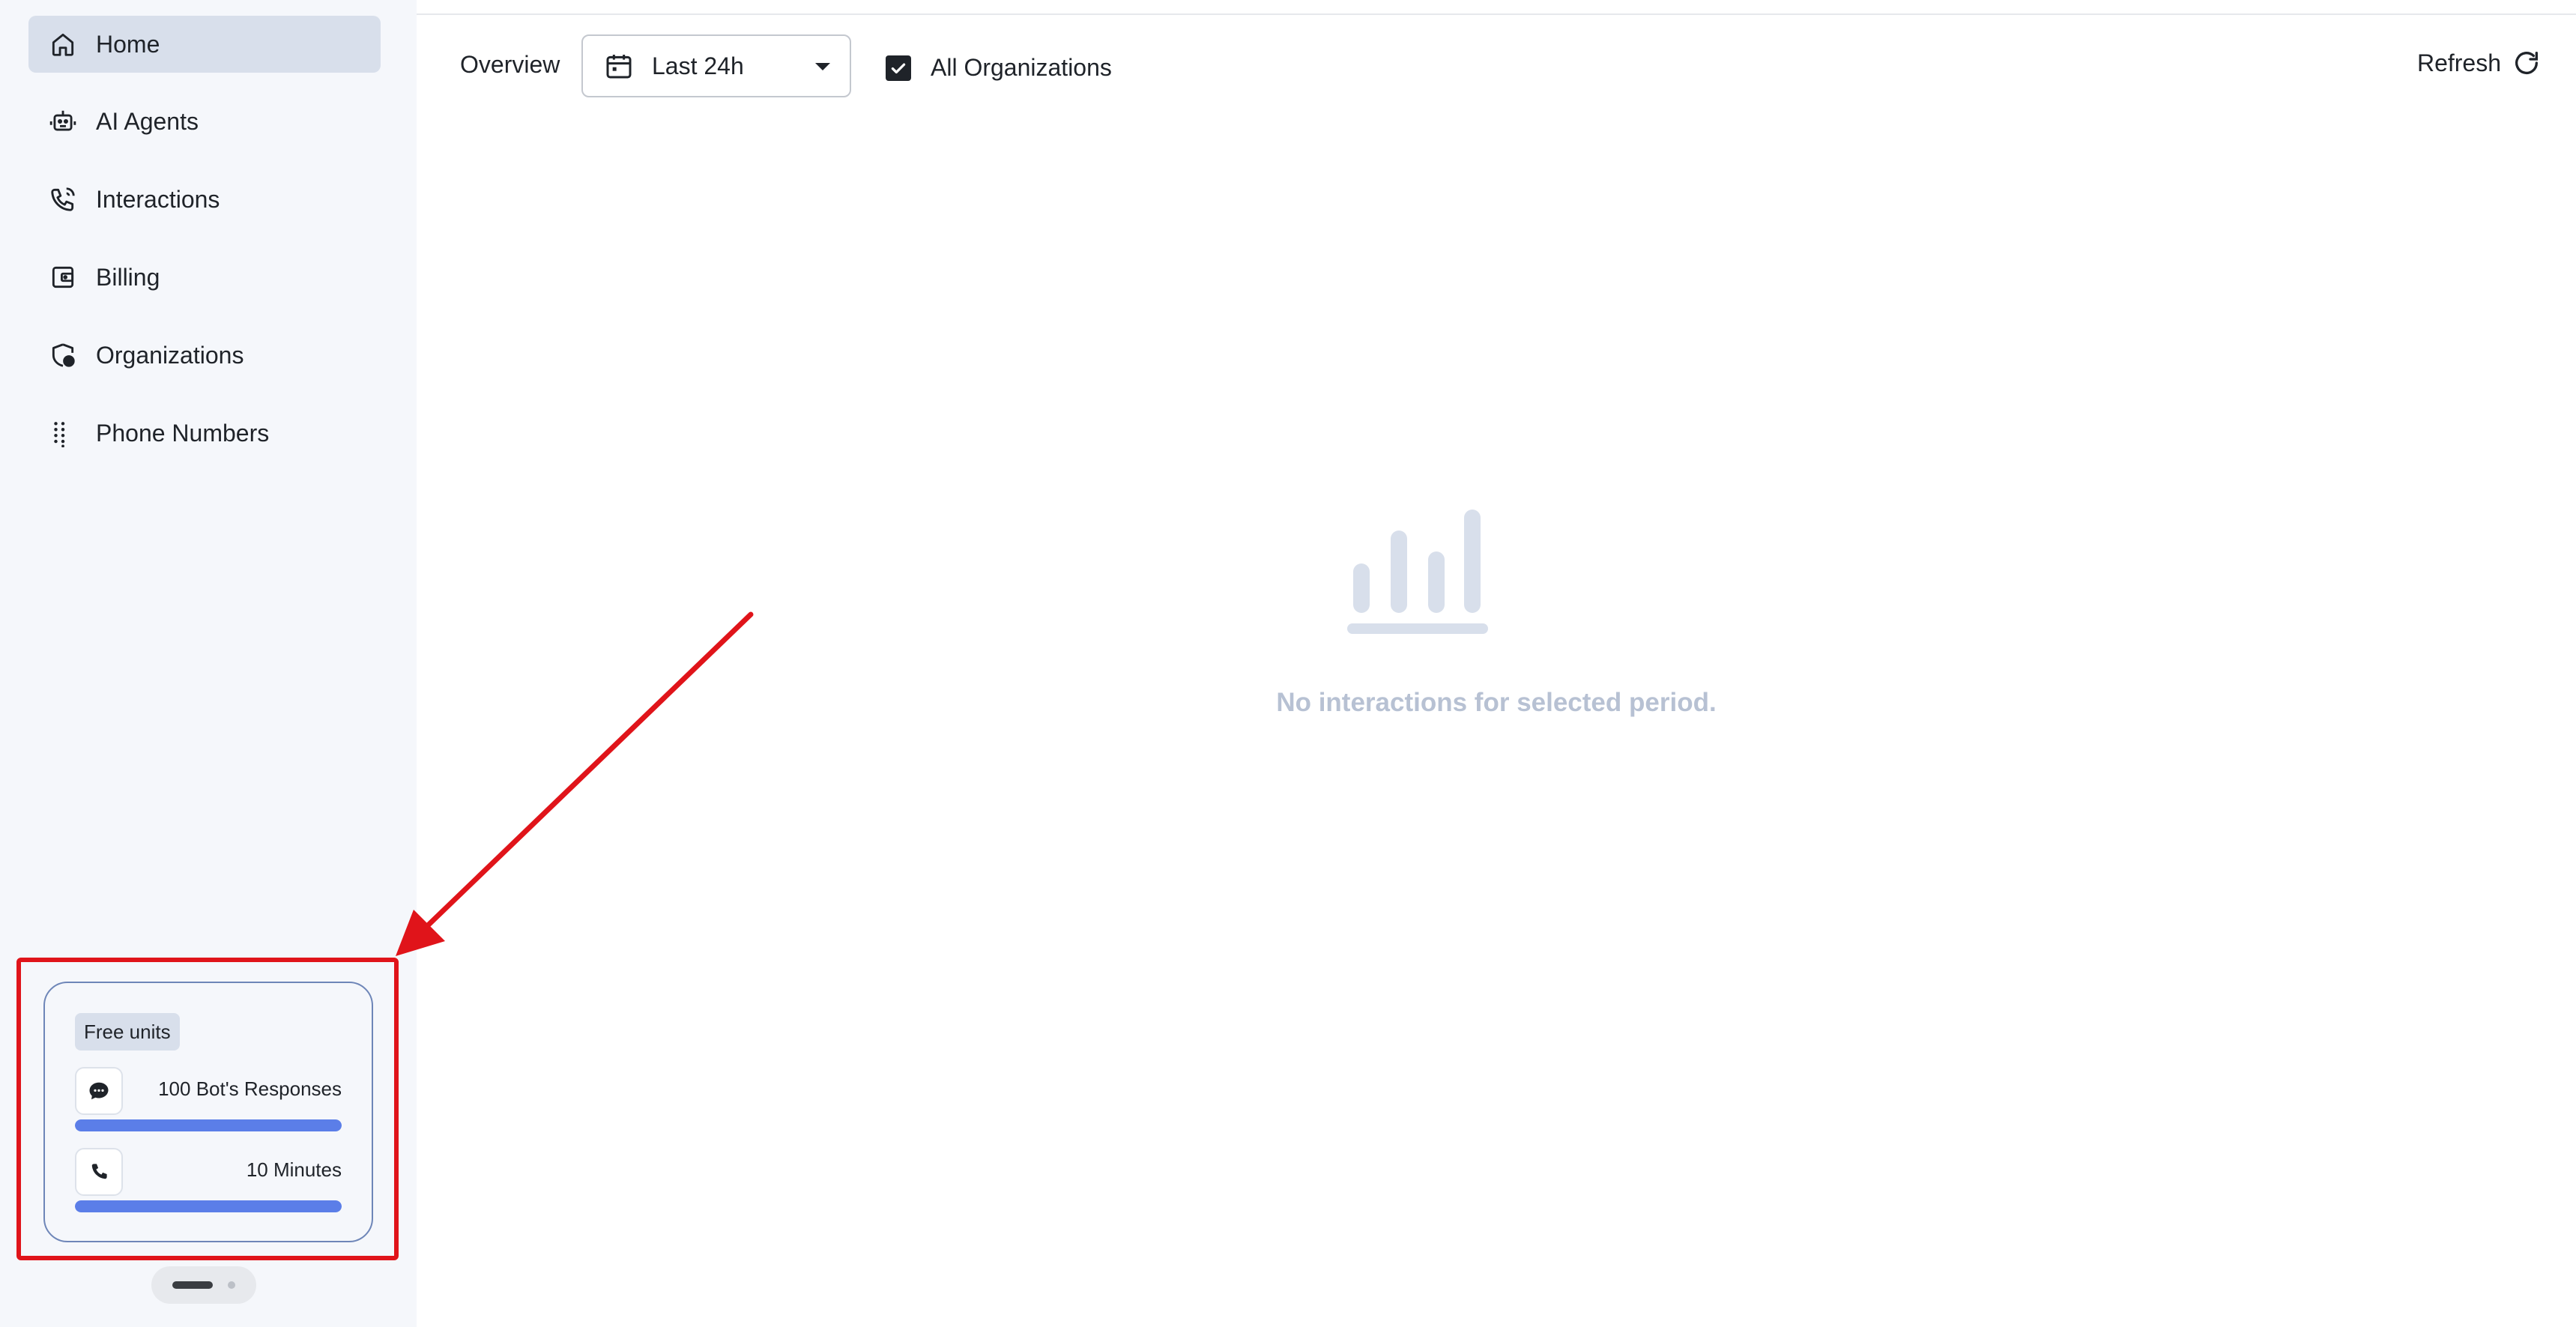  Describe the element at coordinates (2458, 62) in the screenshot. I see `refresh-label: Refresh` at that location.